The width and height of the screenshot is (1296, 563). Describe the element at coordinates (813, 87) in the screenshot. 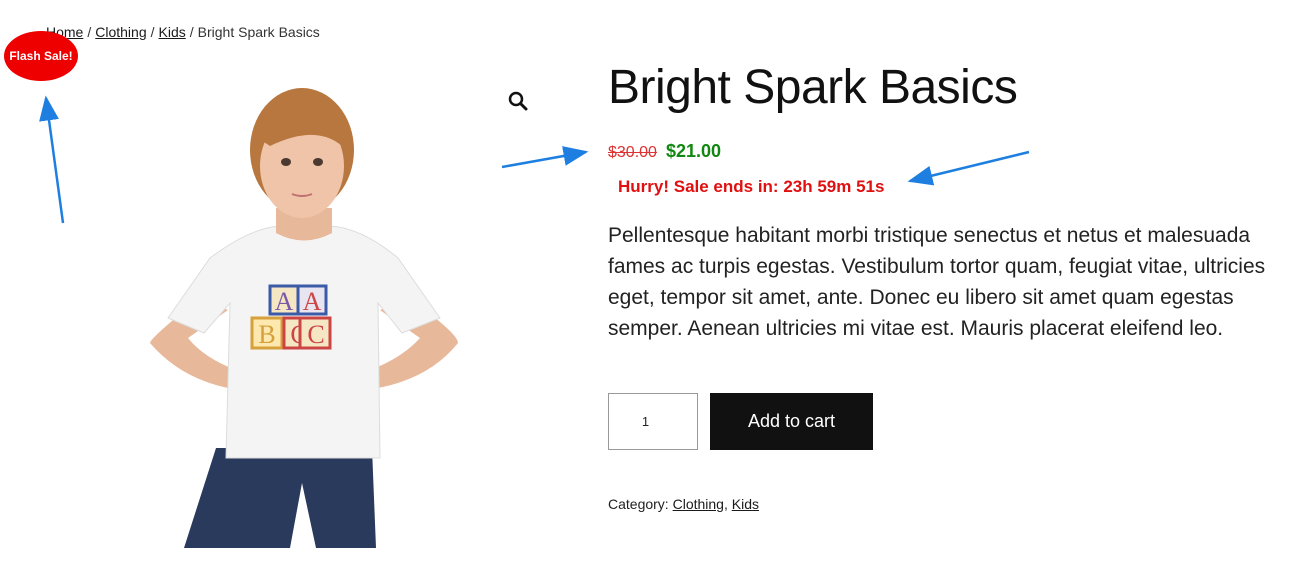

I see `product-title: Bright Spark Basics` at that location.